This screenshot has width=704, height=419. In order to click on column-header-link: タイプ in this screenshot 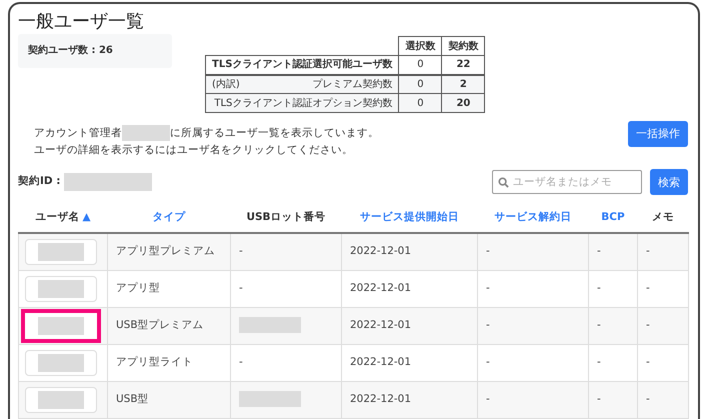, I will do `click(169, 216)`.